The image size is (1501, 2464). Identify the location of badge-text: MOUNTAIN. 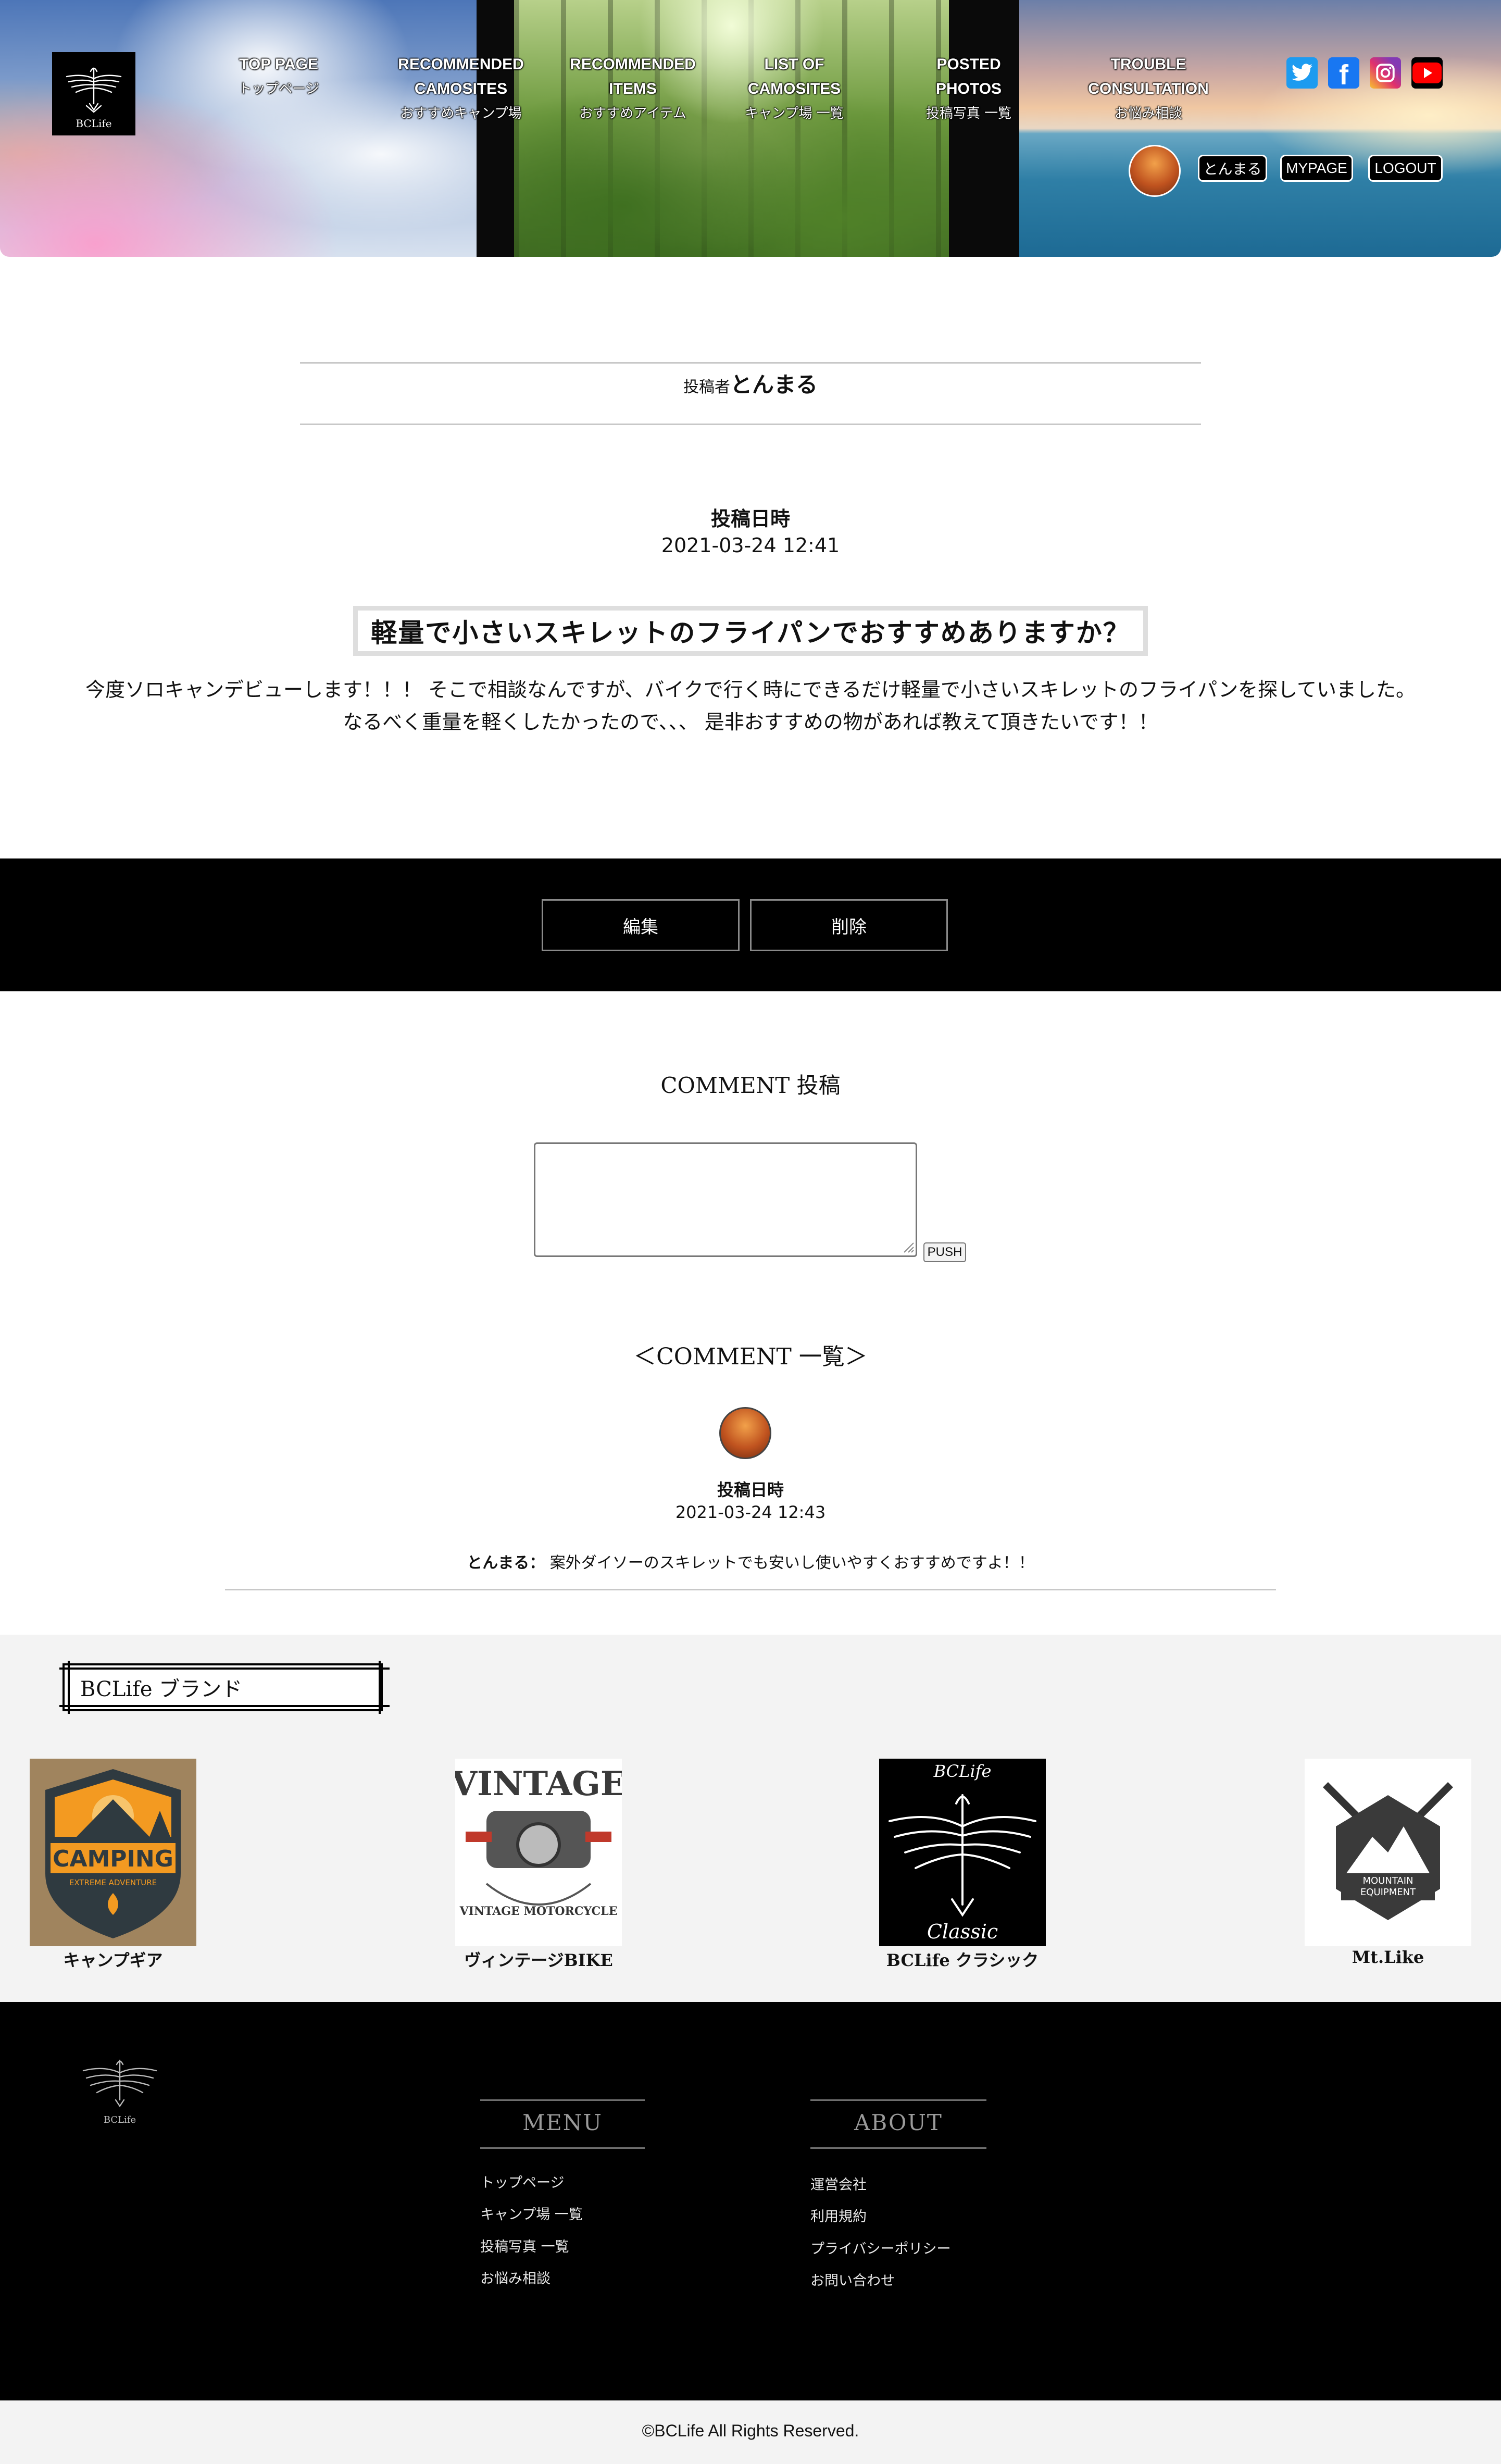
(1387, 1880).